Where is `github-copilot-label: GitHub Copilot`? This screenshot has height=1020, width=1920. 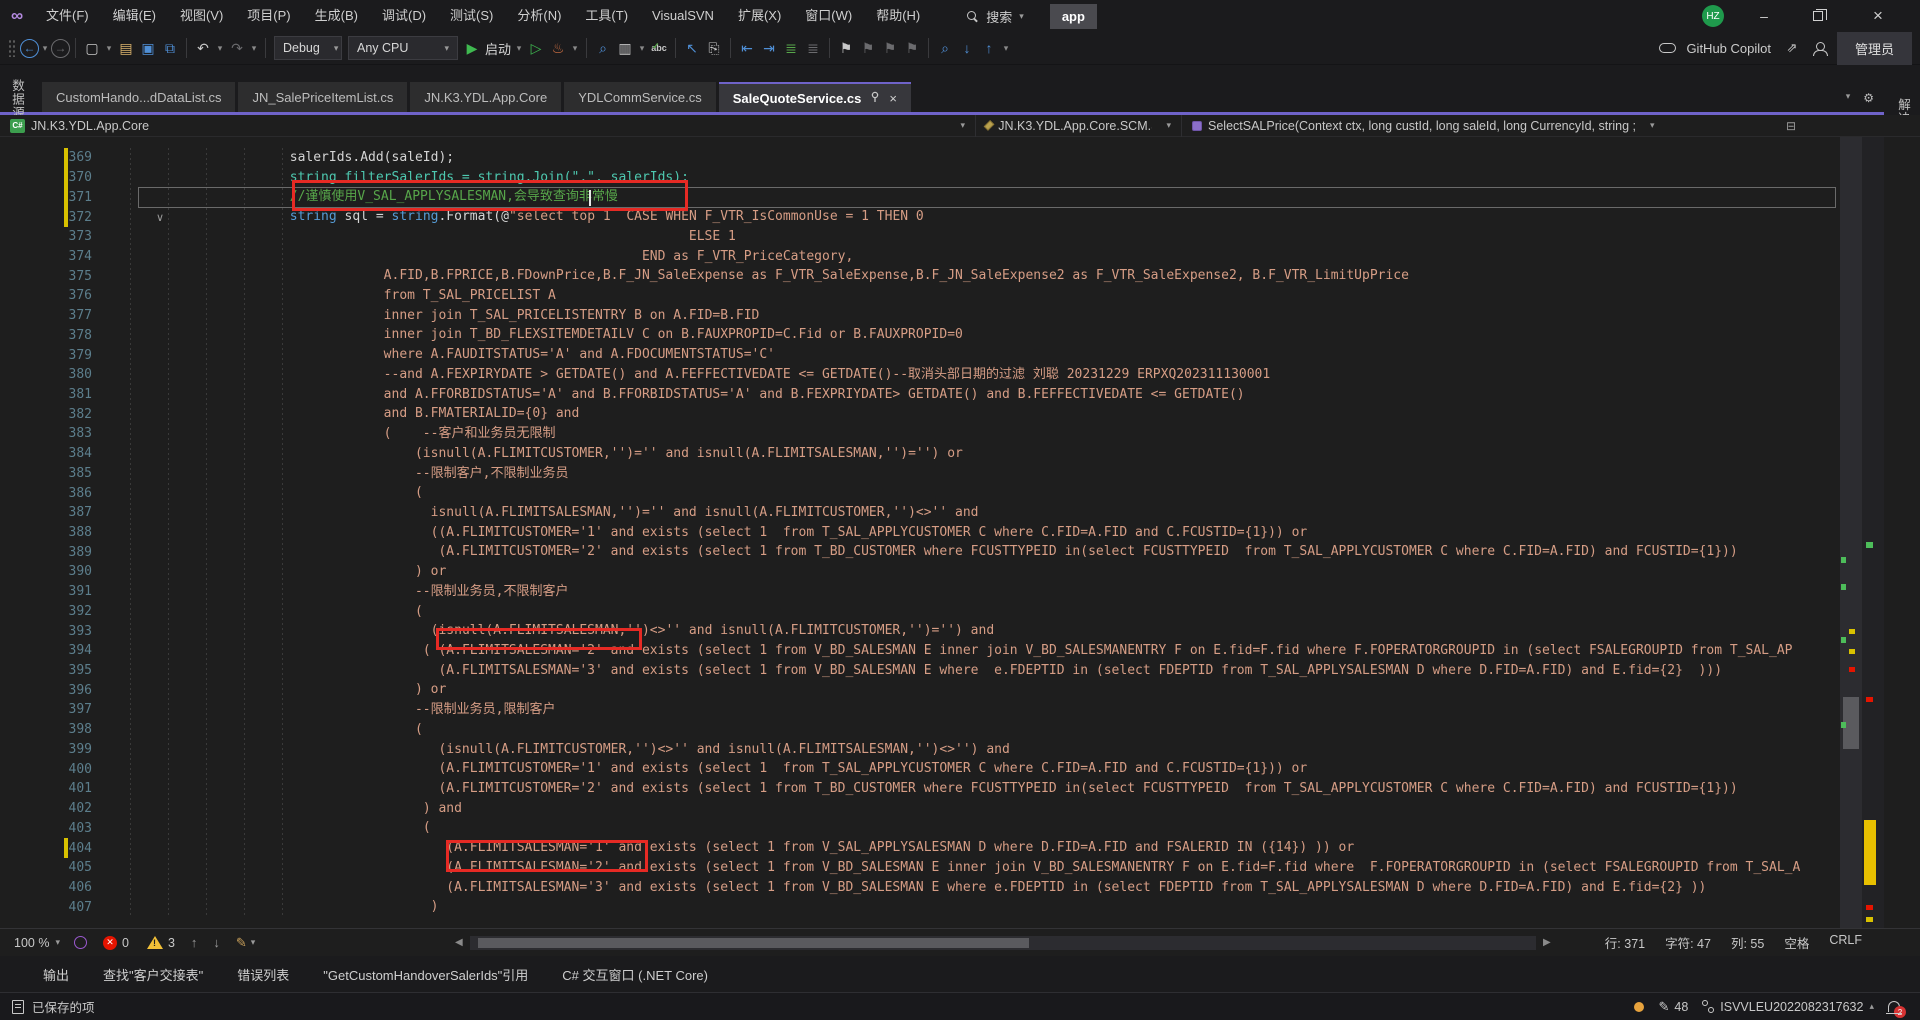
github-copilot-label: GitHub Copilot is located at coordinates (1728, 48).